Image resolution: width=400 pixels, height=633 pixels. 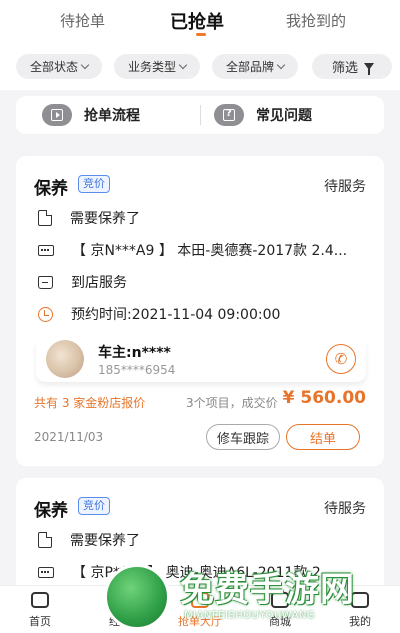 What do you see at coordinates (45, 314) in the screenshot?
I see `clock-icon` at bounding box center [45, 314].